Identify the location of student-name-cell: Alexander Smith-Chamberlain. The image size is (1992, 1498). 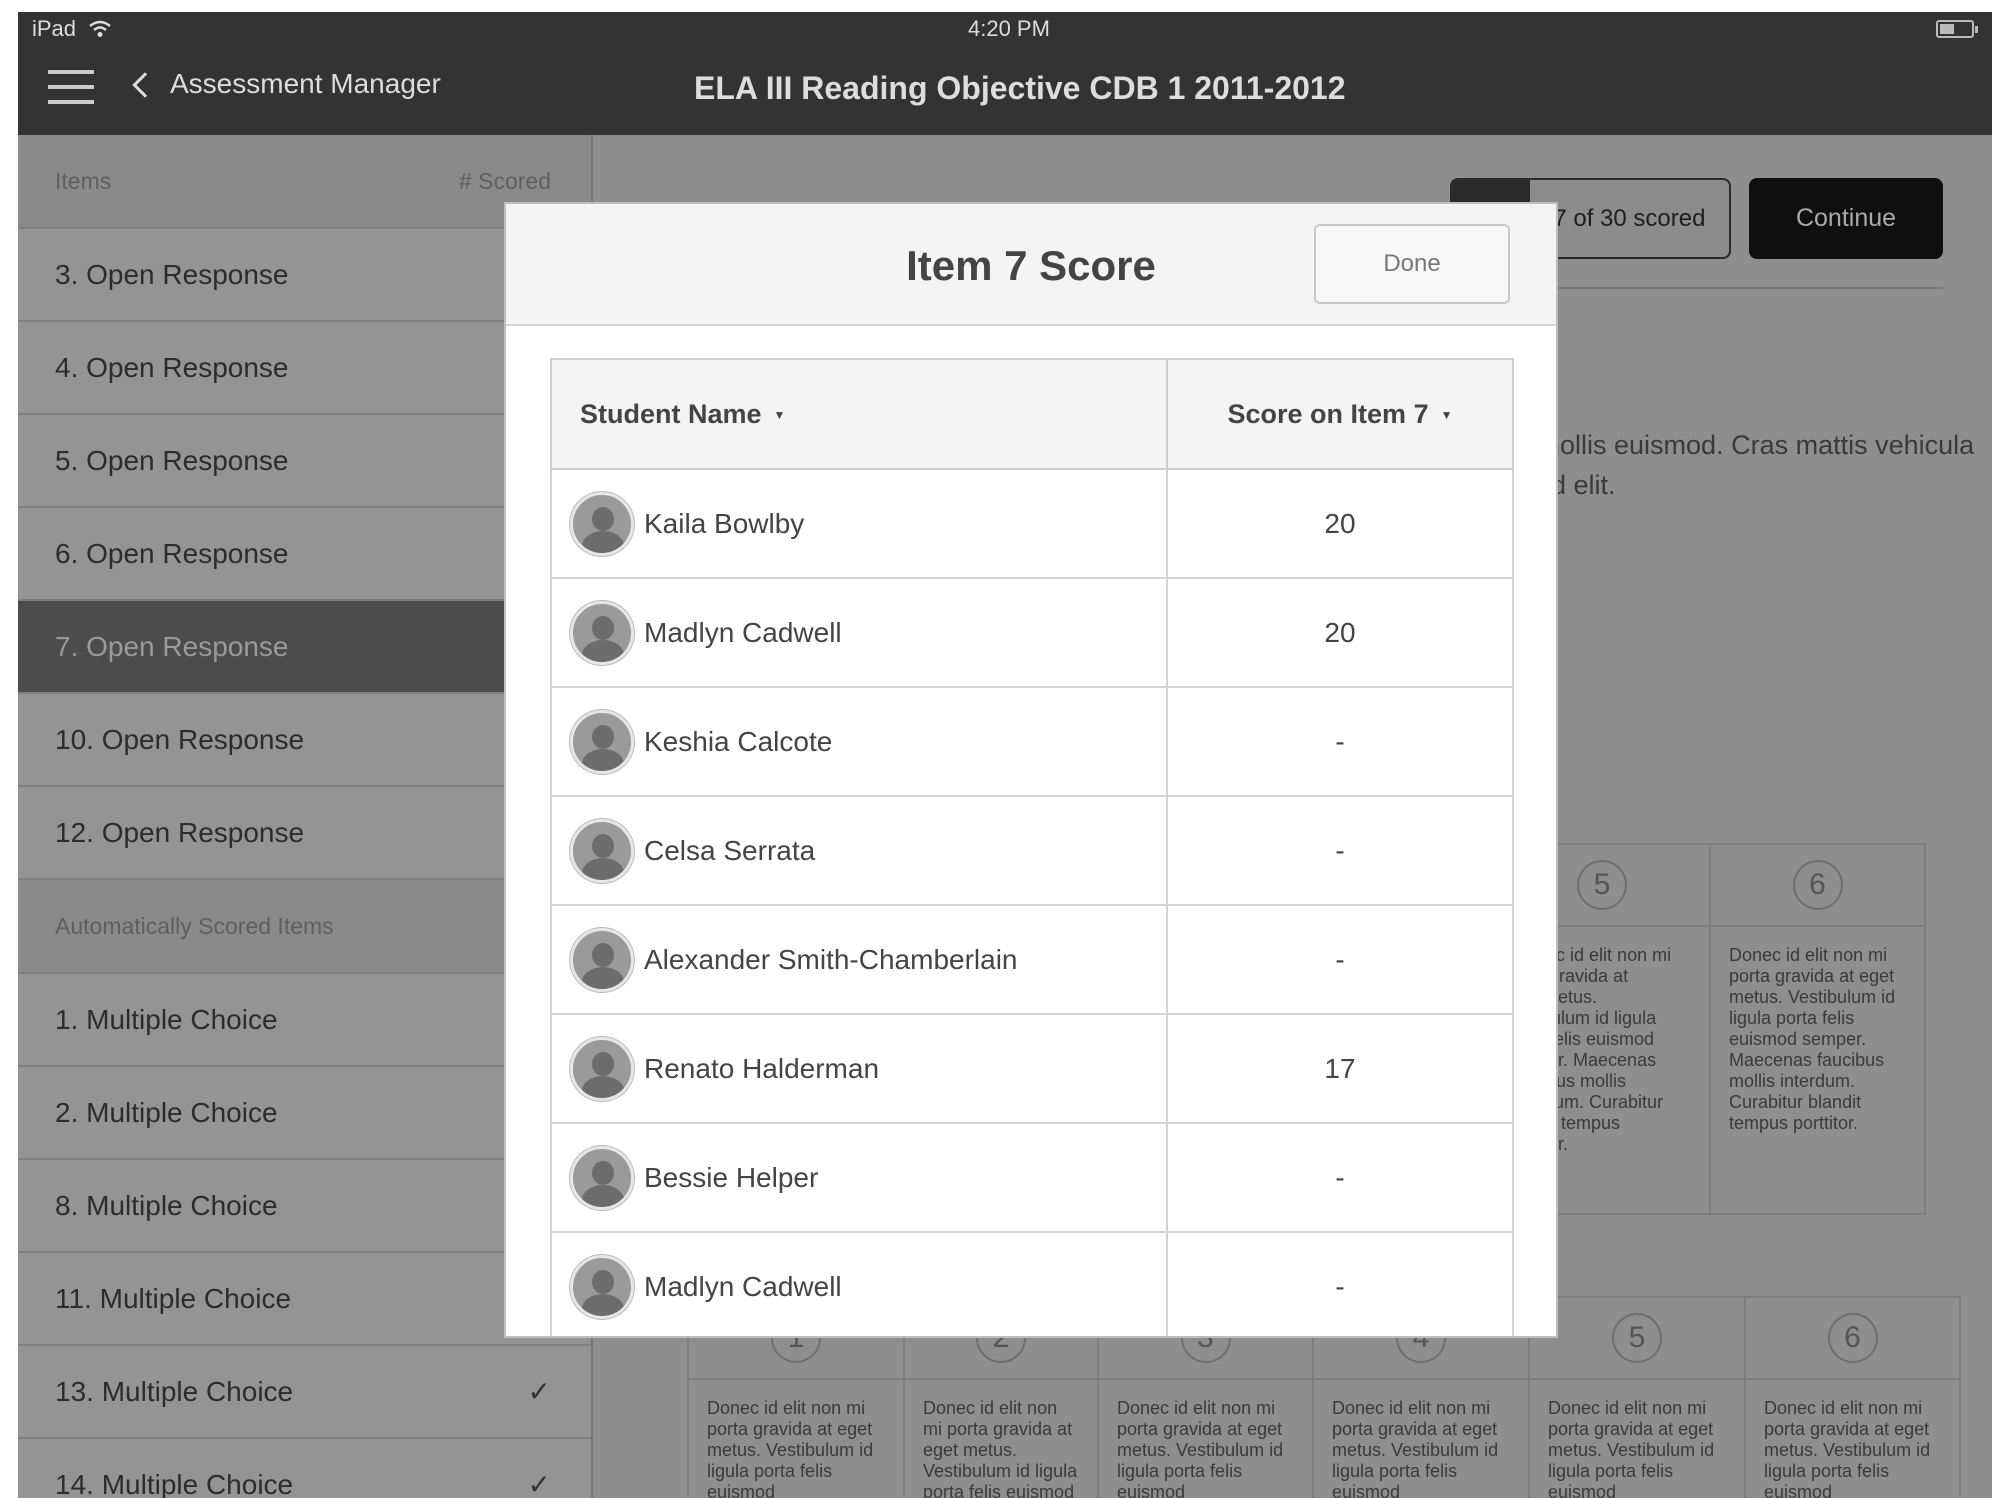
(859, 959).